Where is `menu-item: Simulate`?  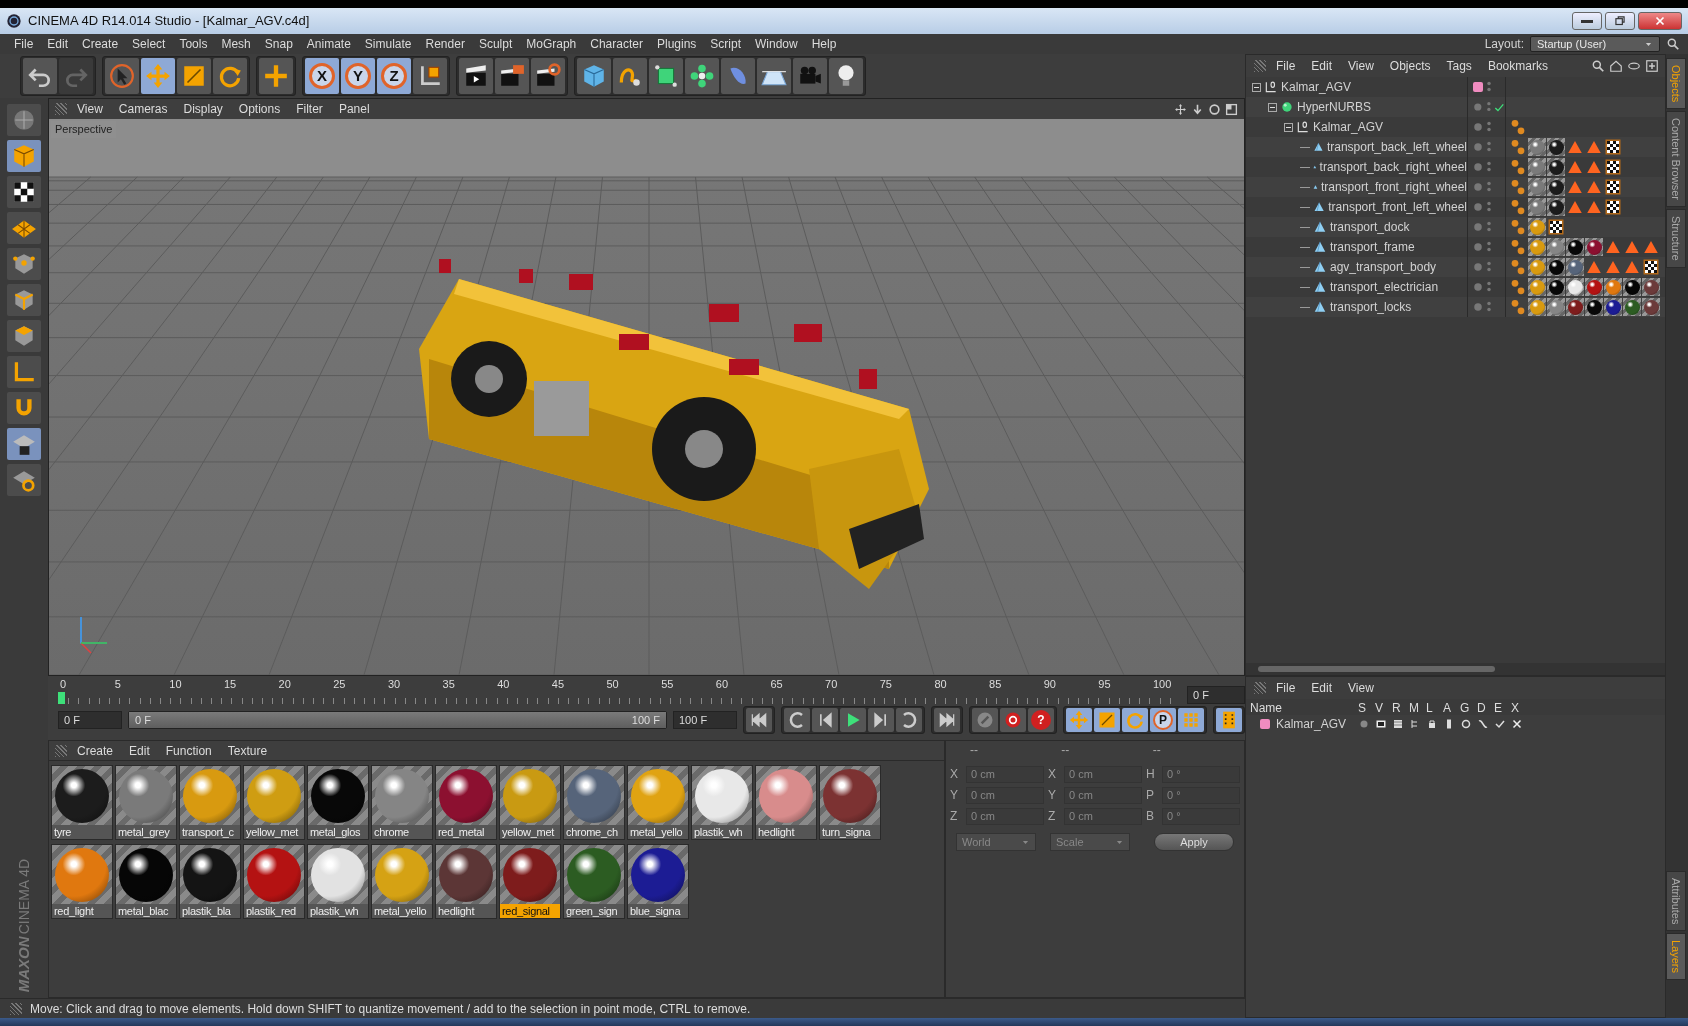
menu-item: Simulate is located at coordinates (388, 44).